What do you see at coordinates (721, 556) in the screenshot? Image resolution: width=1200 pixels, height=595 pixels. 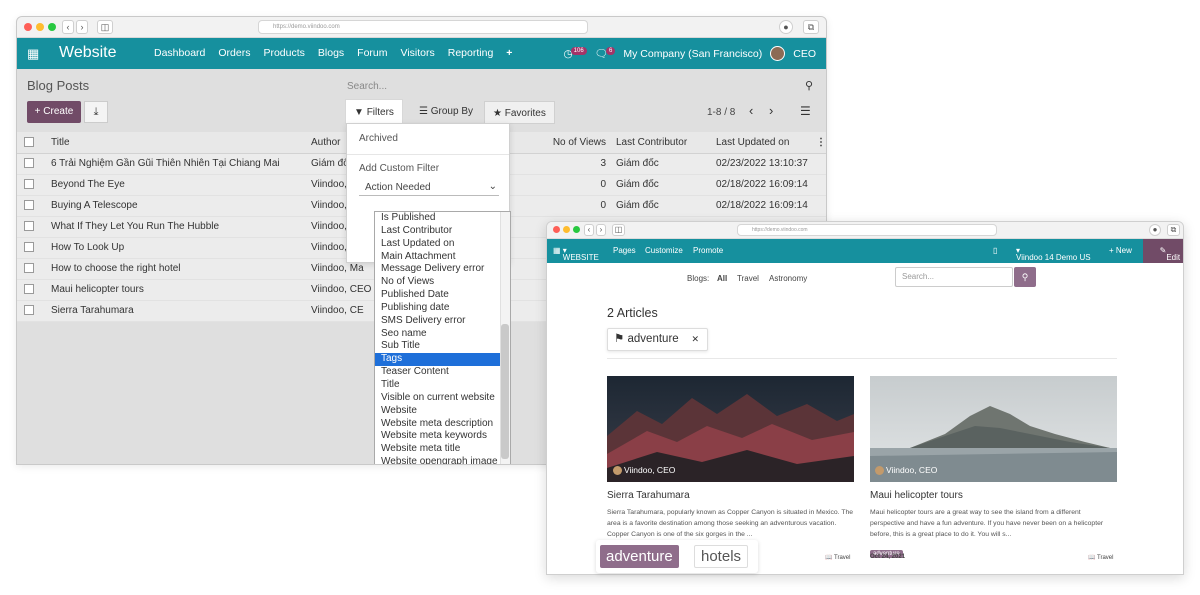 I see `tag-chip-hotels: hotels` at bounding box center [721, 556].